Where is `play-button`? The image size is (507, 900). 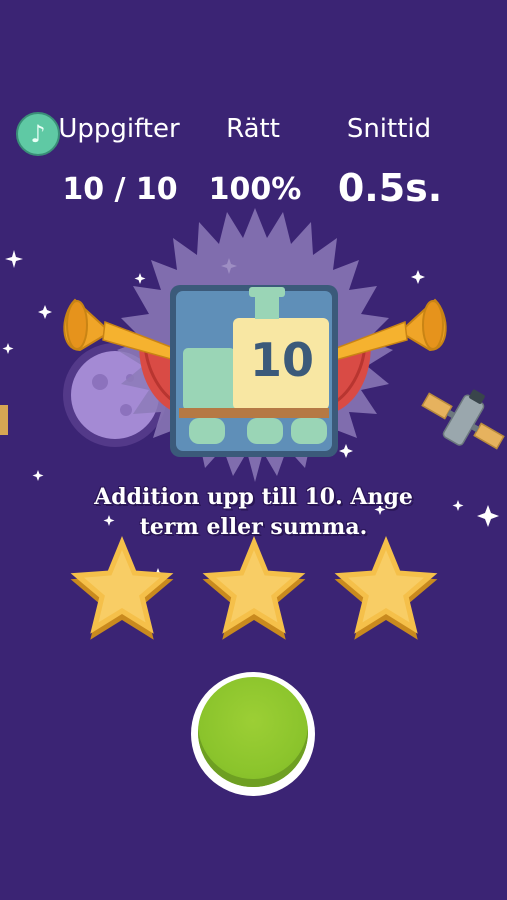
play-button is located at coordinates (253, 734).